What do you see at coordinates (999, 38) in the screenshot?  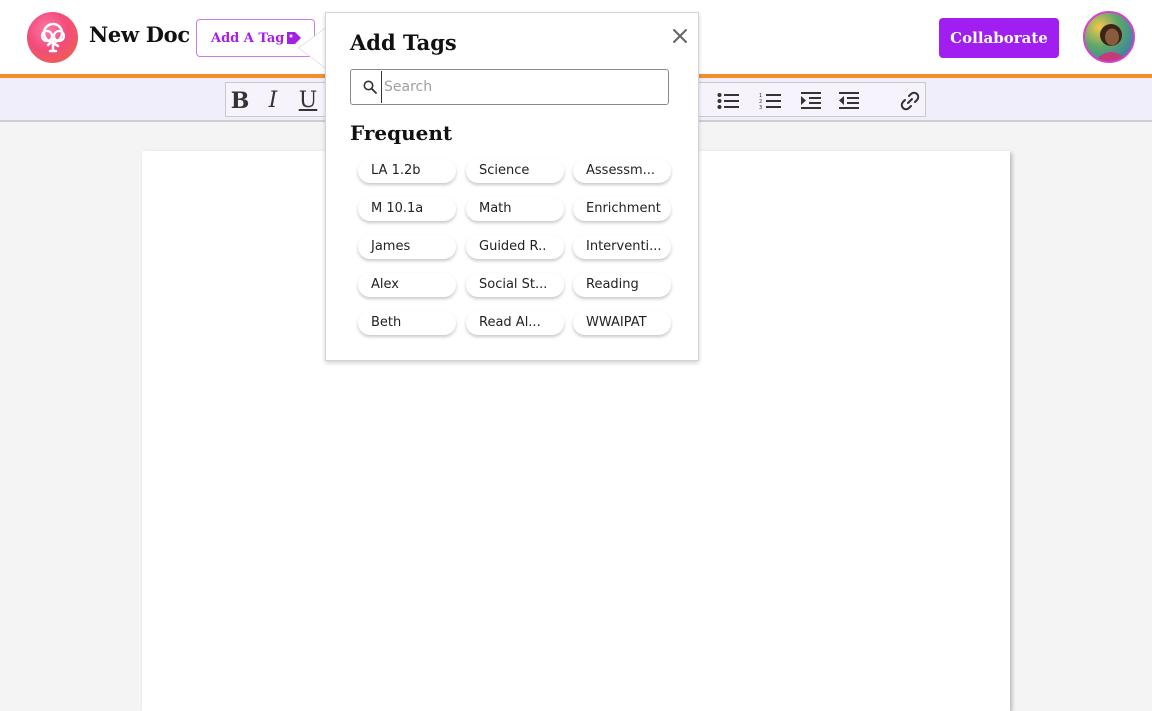 I see `collaborate-button: Collaborate` at bounding box center [999, 38].